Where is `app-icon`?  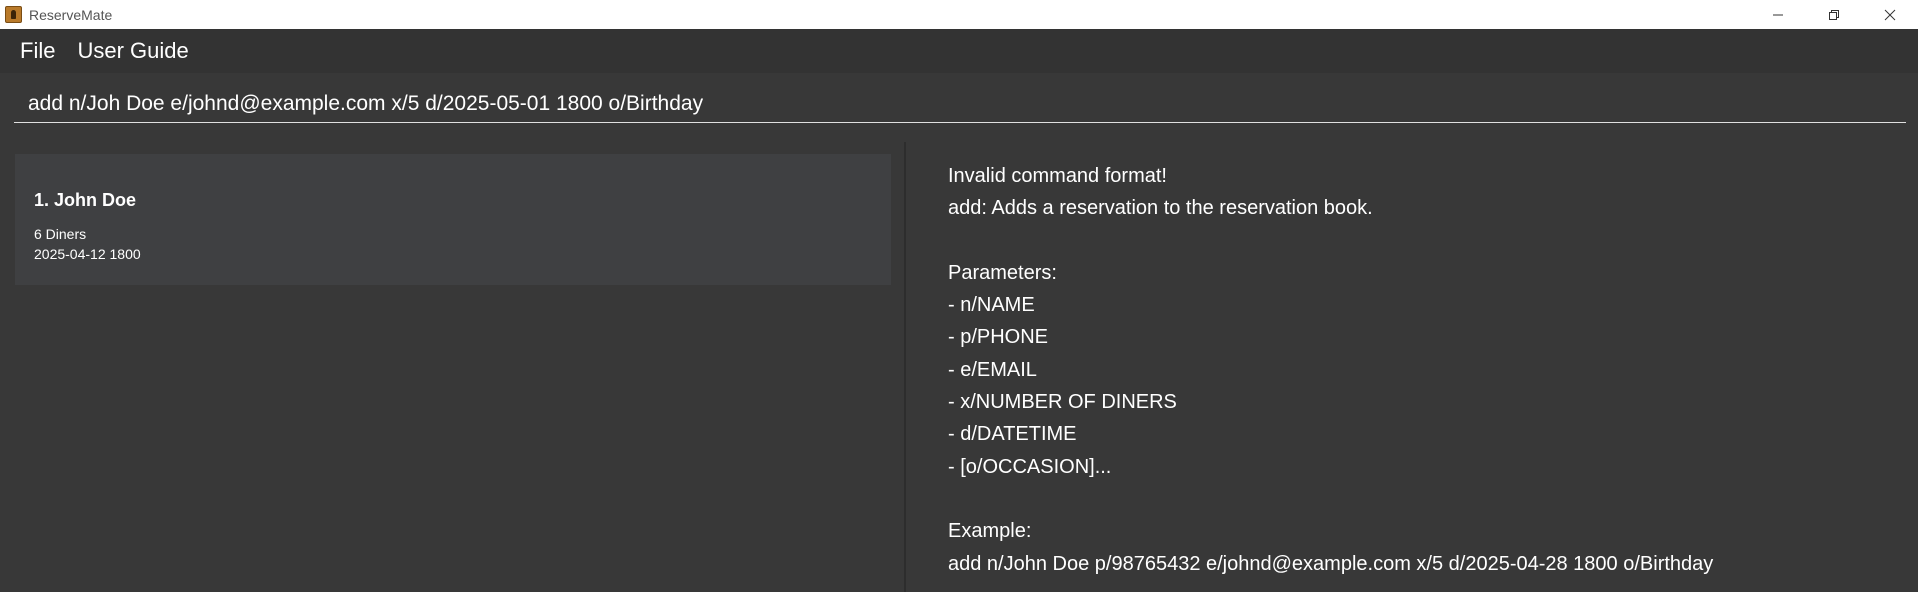
app-icon is located at coordinates (13, 14).